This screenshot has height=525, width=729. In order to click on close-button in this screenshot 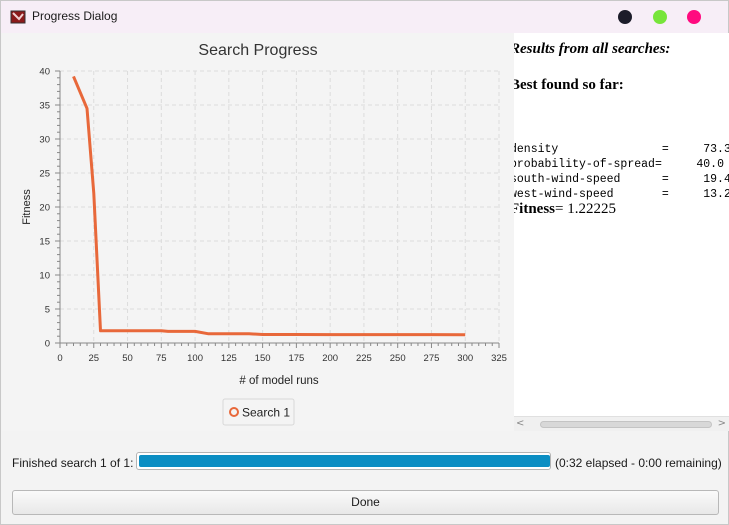, I will do `click(694, 17)`.